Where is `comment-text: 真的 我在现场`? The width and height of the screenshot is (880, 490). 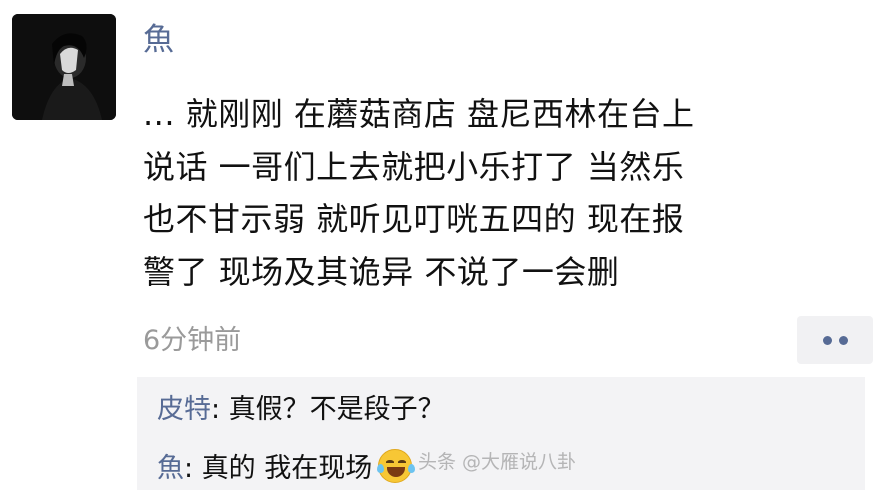
comment-text: 真的 我在现场 is located at coordinates (287, 468).